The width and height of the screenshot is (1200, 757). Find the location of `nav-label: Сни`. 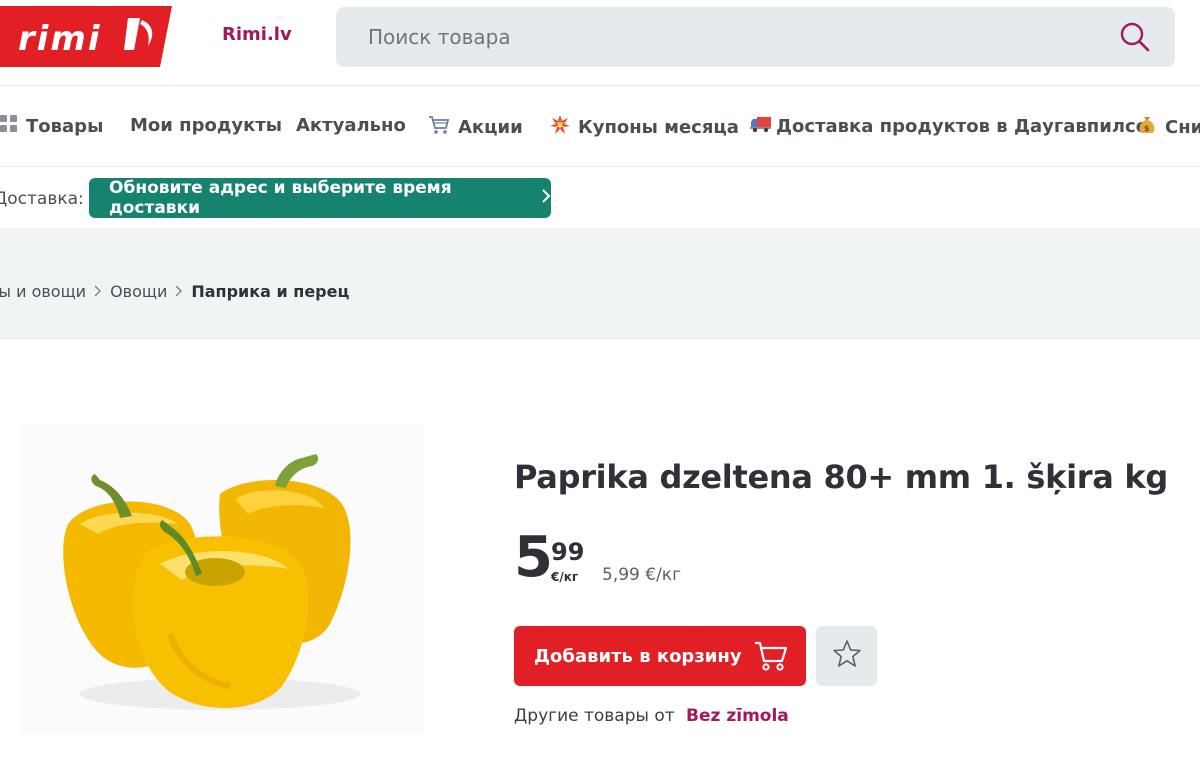

nav-label: Сни is located at coordinates (1182, 127).